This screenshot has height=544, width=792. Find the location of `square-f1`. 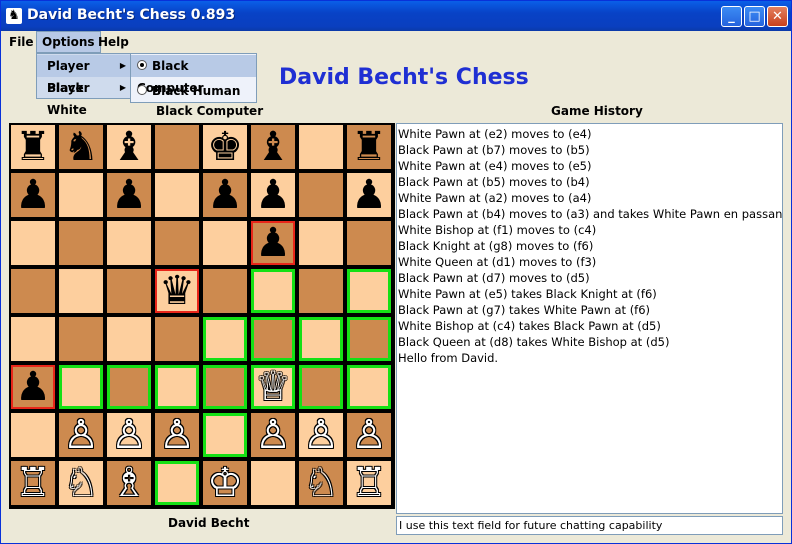

square-f1 is located at coordinates (273, 483).